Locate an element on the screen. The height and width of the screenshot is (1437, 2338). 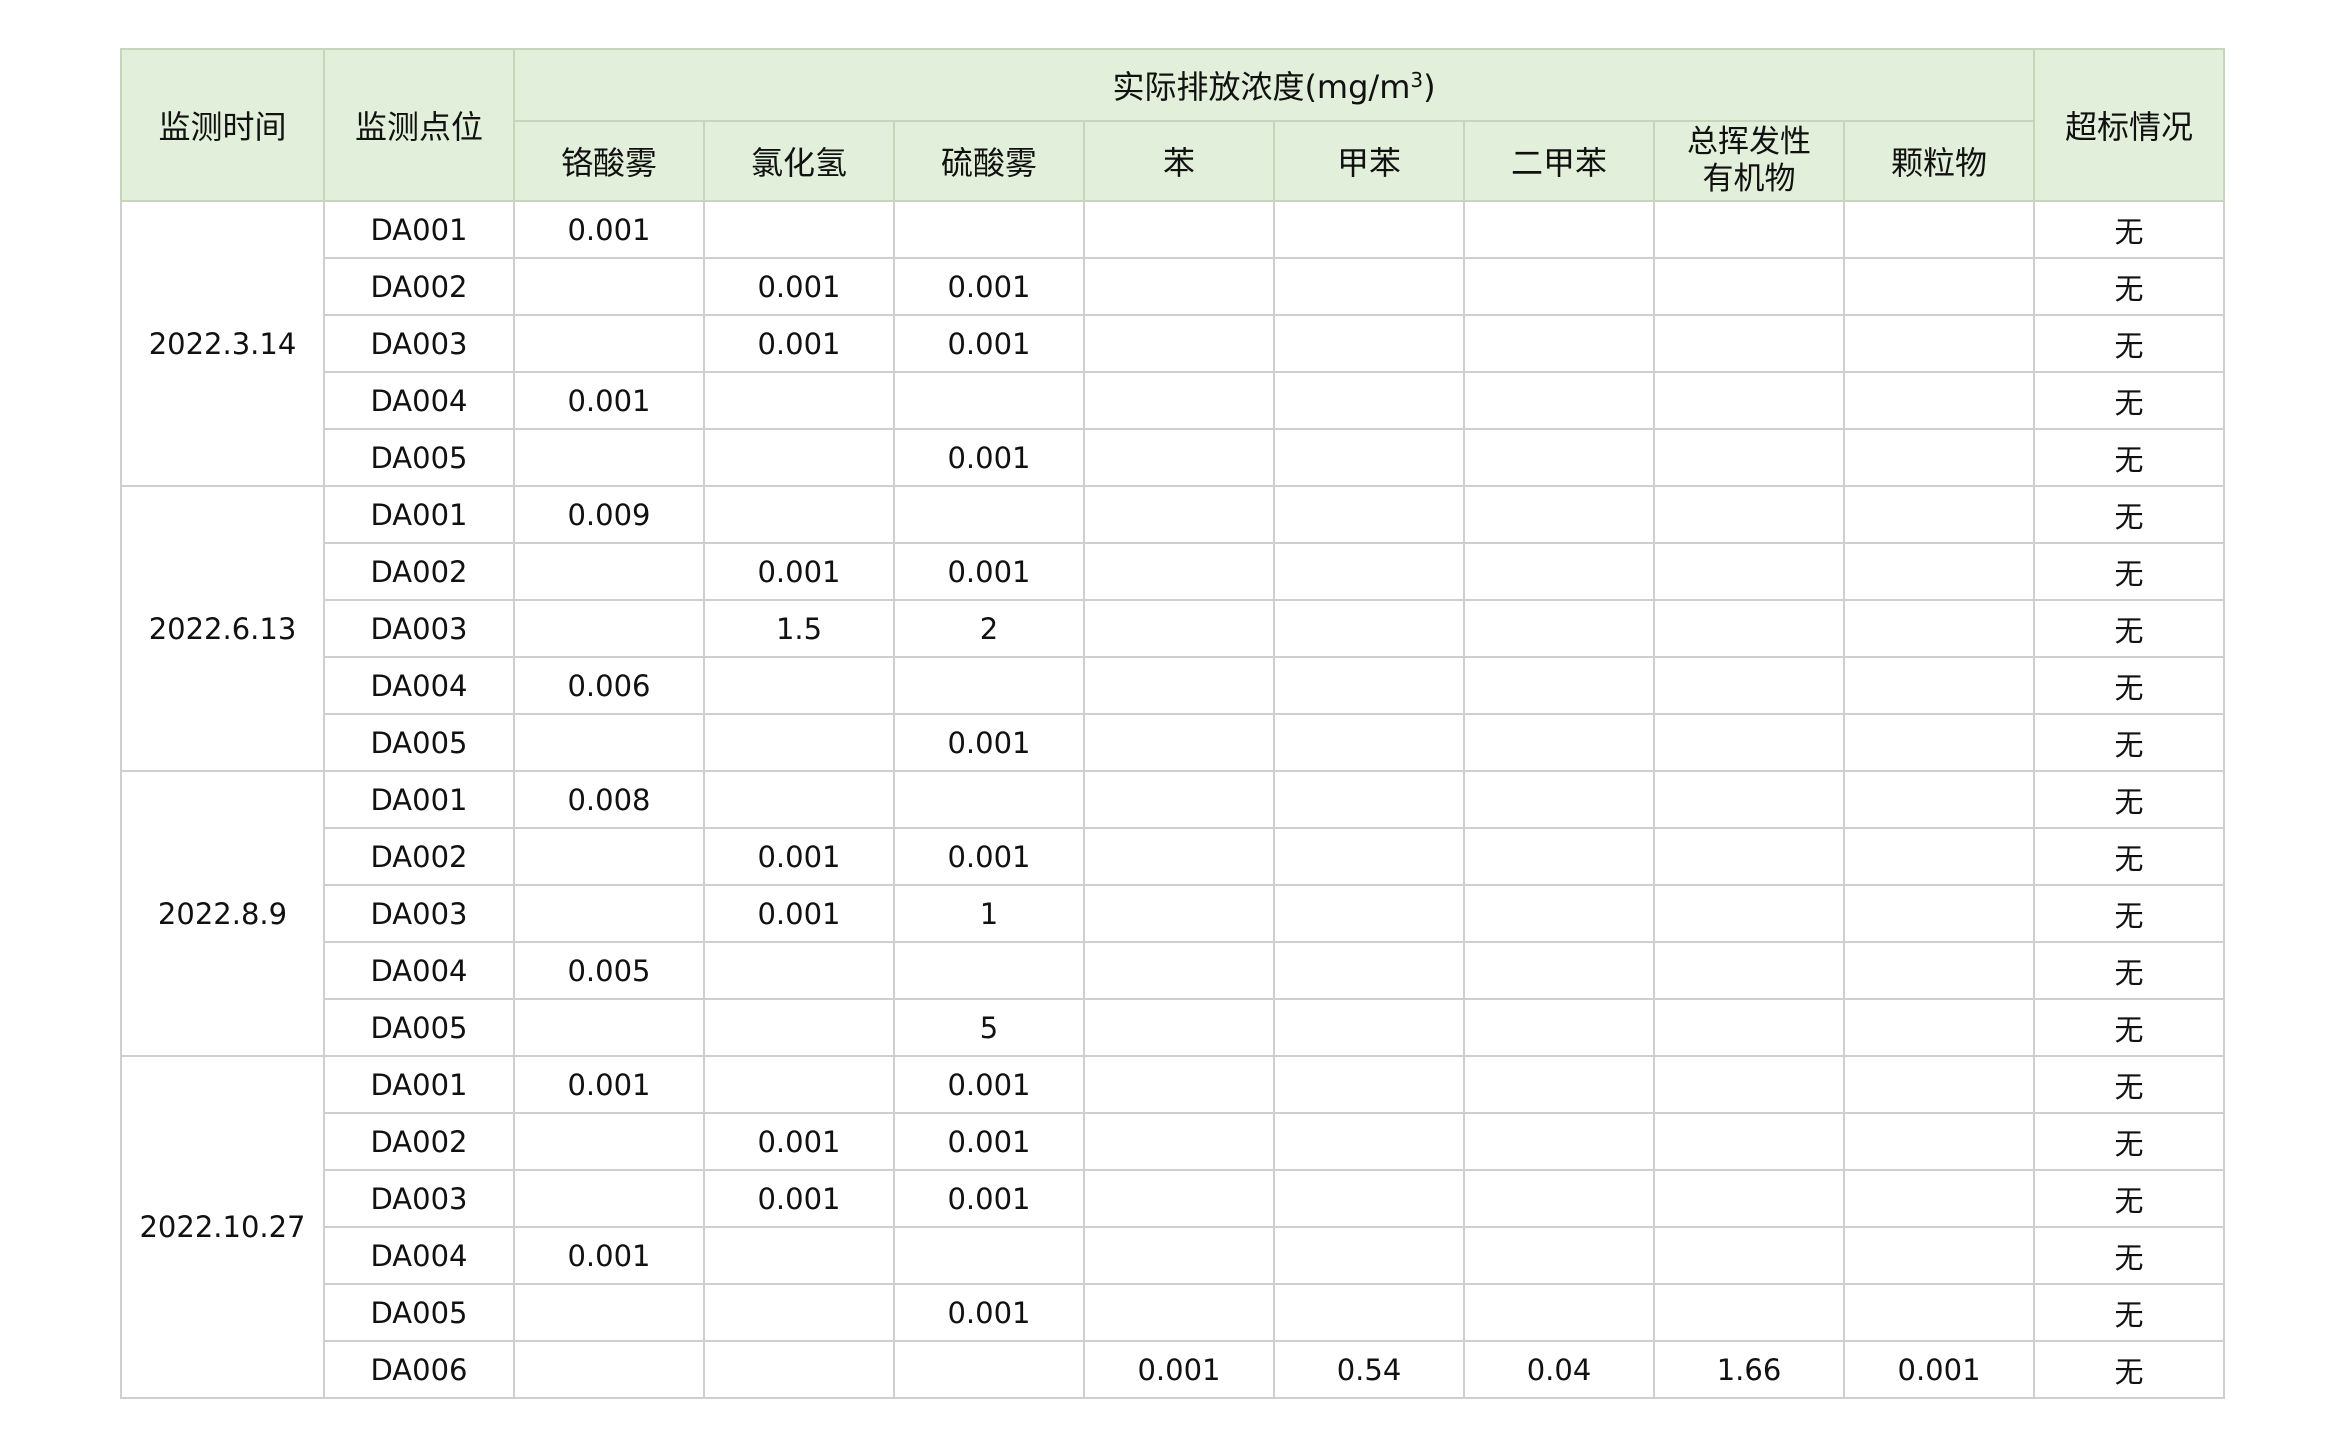
monitor-point-cell: DA004 is located at coordinates (419, 970).